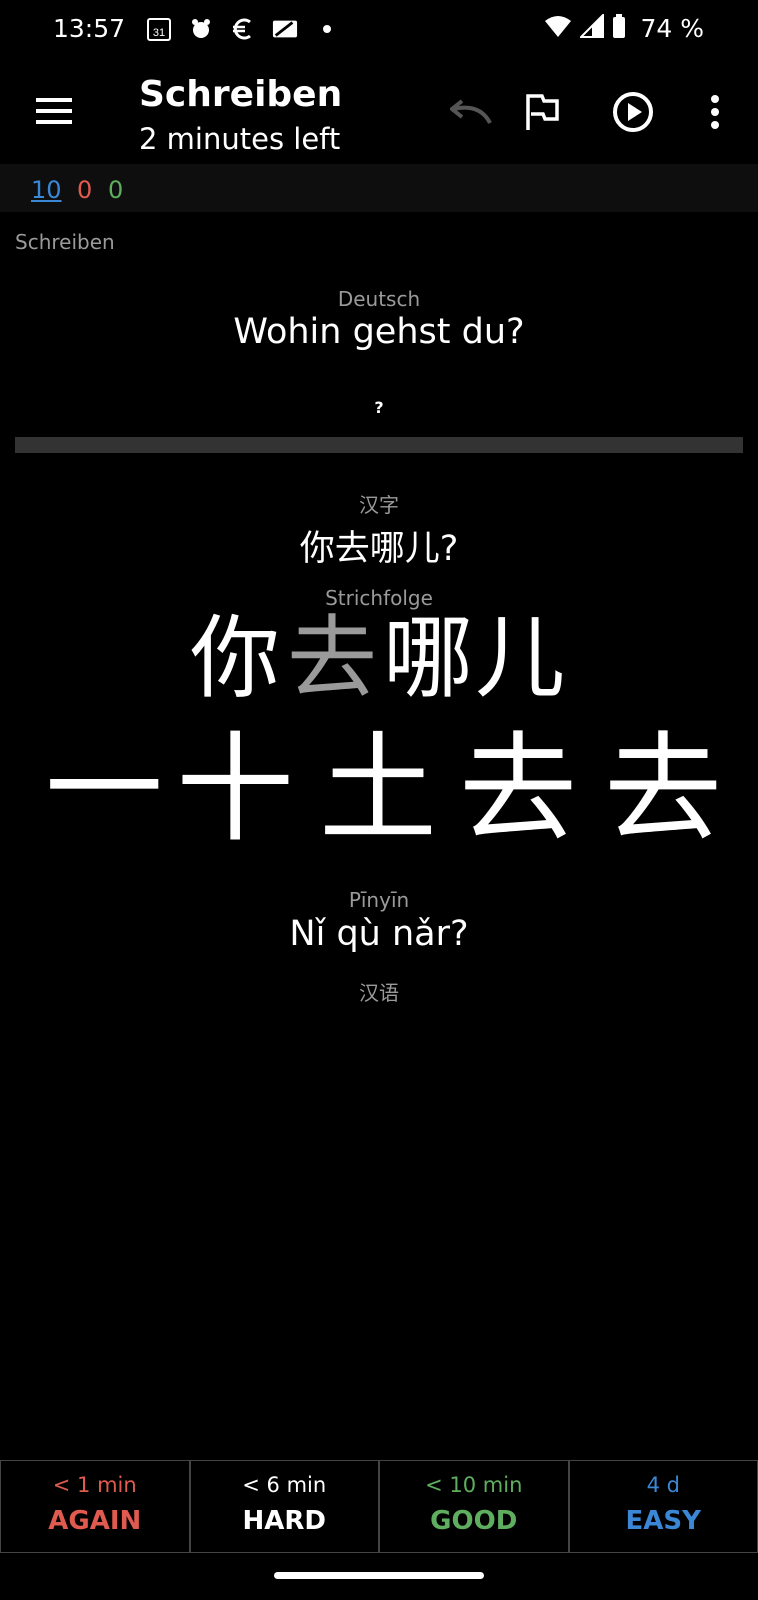 This screenshot has width=758, height=1600. What do you see at coordinates (378, 789) in the screenshot?
I see `stroke-step: 土` at bounding box center [378, 789].